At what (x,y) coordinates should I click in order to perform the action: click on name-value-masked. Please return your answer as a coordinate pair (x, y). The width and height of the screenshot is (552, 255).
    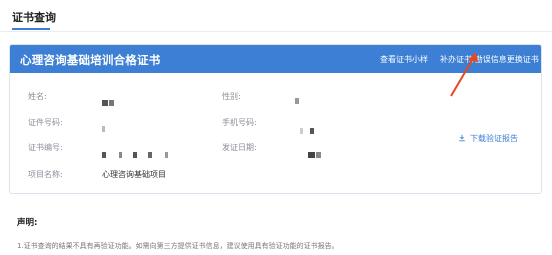
    Looking at the image, I should click on (108, 100).